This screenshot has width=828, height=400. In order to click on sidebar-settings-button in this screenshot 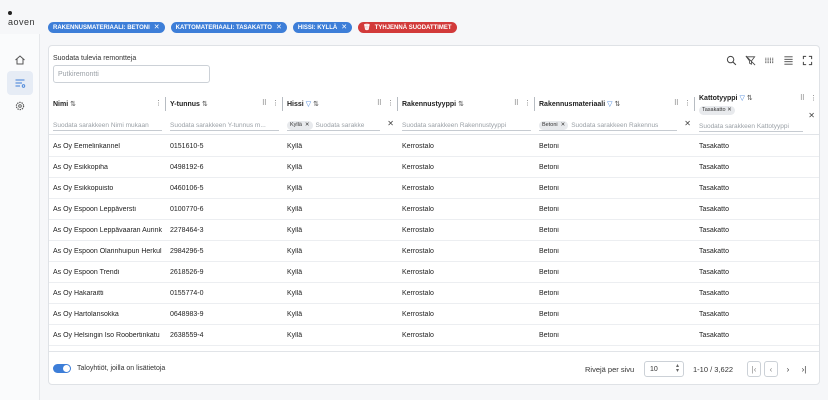, I will do `click(20, 106)`.